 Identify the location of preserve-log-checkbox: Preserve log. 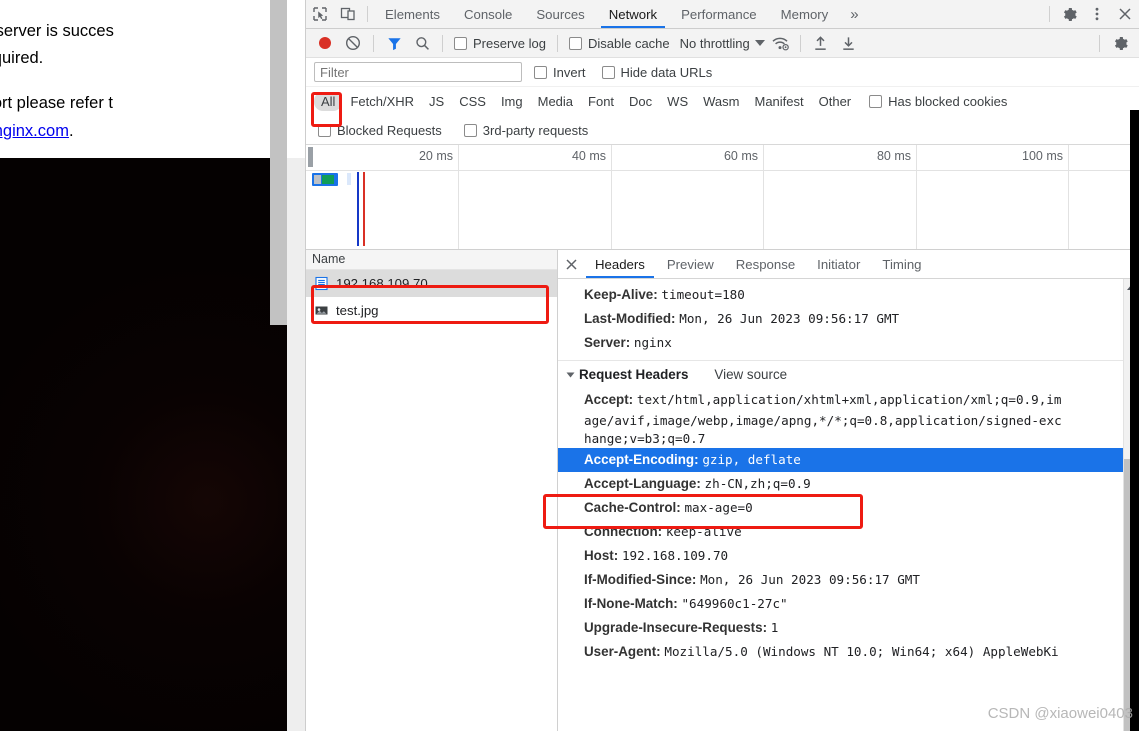
(500, 43).